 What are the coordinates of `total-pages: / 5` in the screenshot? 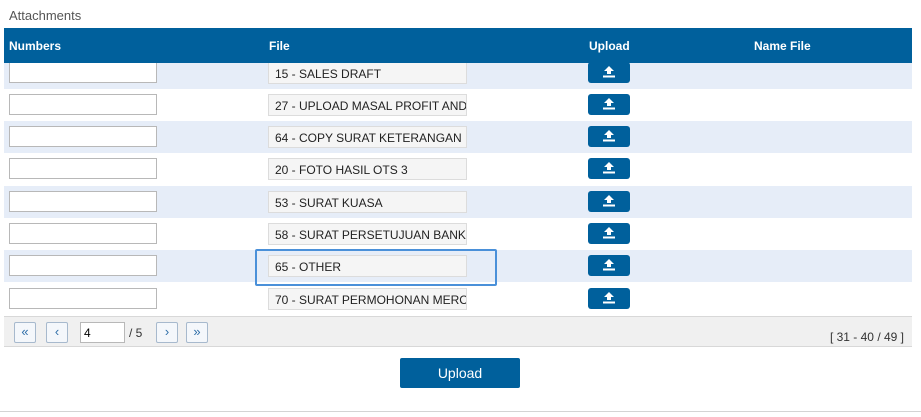 It's located at (136, 333).